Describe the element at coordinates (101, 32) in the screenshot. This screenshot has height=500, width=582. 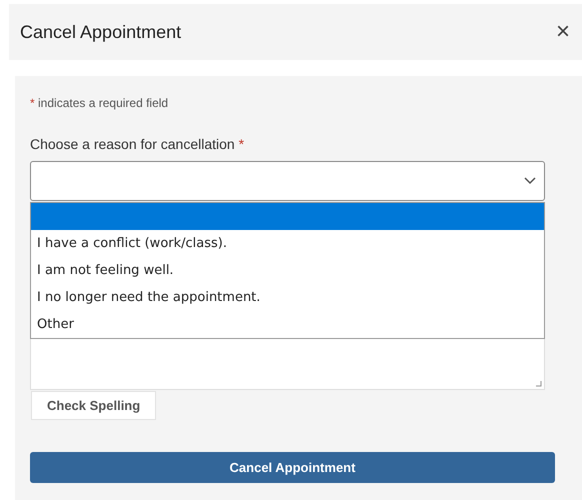
I see `dialog-title: Cancel Appointment` at that location.